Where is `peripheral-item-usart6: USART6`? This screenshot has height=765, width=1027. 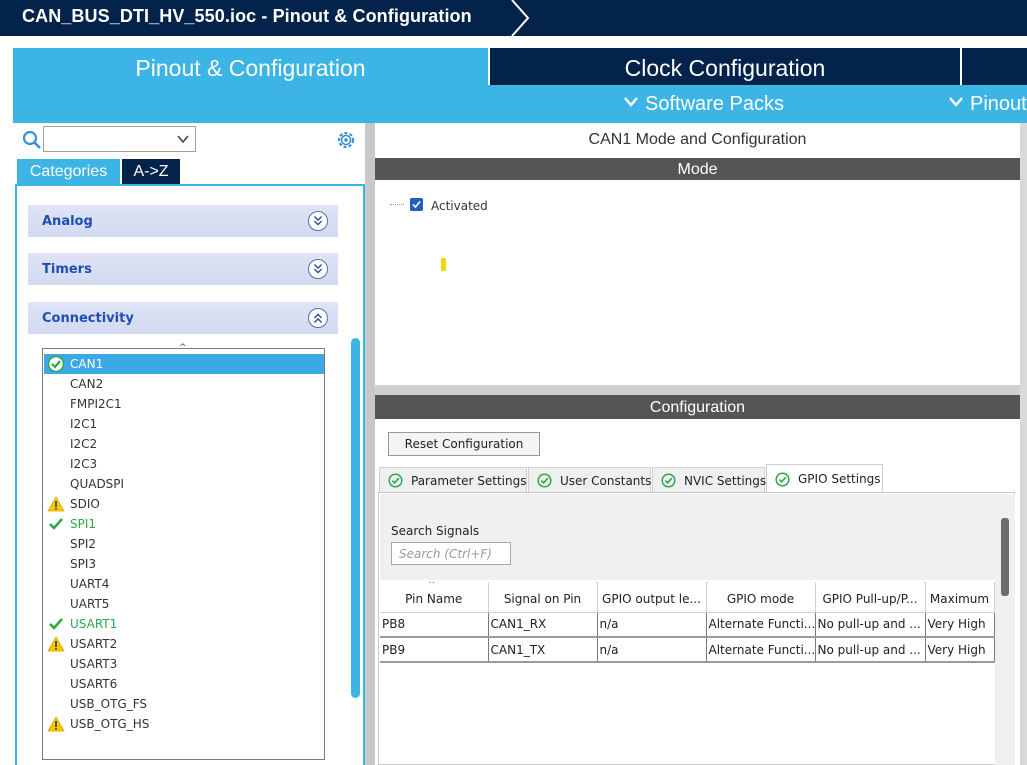
peripheral-item-usart6: USART6 is located at coordinates (184, 684).